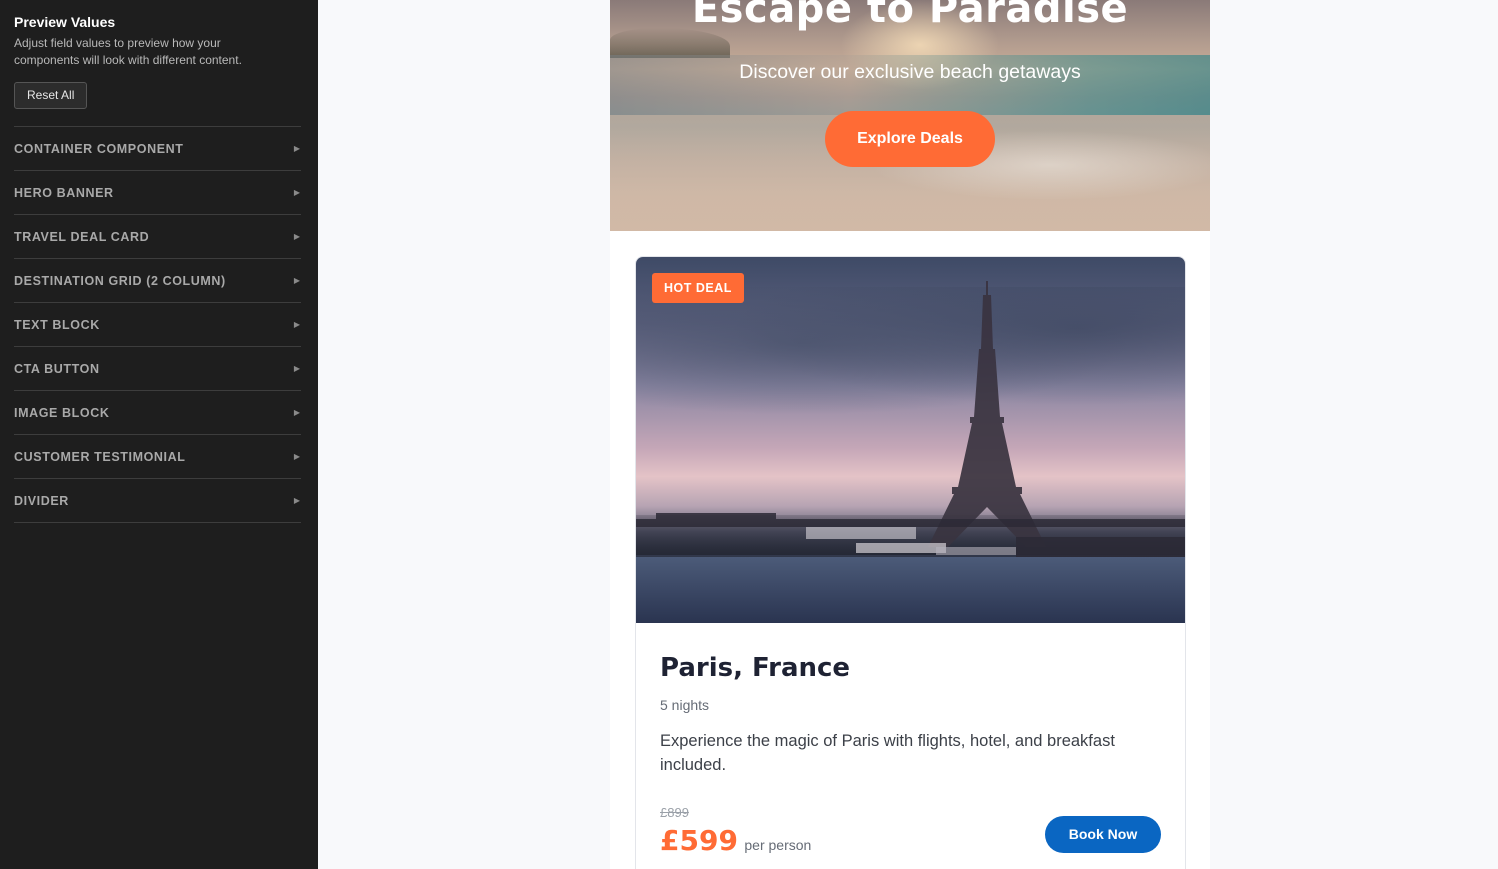 The image size is (1498, 869). What do you see at coordinates (82, 236) in the screenshot?
I see `section-label: TRAVEL DEAL CARD` at bounding box center [82, 236].